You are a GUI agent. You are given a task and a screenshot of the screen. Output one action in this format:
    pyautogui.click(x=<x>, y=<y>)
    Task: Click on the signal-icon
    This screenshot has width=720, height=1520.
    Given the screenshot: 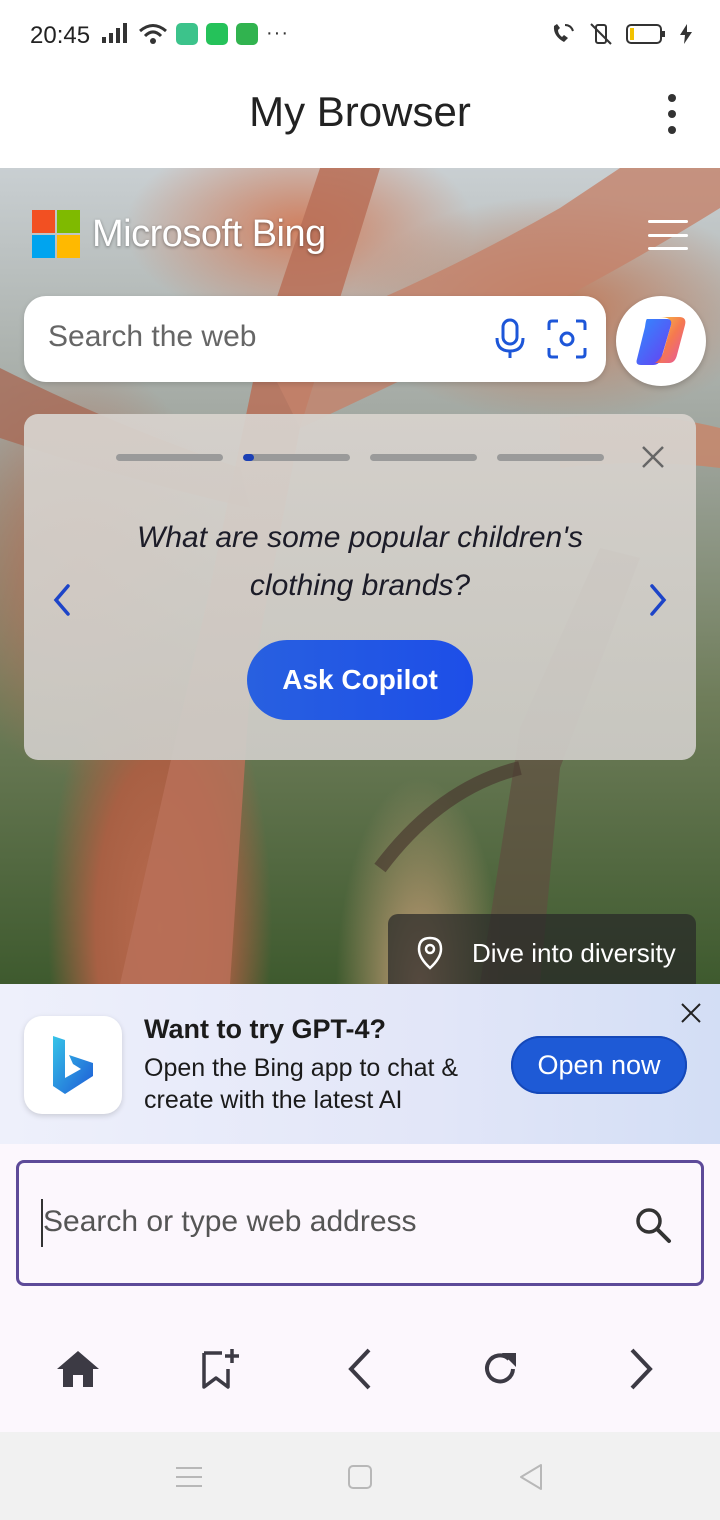 What is the action you would take?
    pyautogui.click(x=114, y=32)
    